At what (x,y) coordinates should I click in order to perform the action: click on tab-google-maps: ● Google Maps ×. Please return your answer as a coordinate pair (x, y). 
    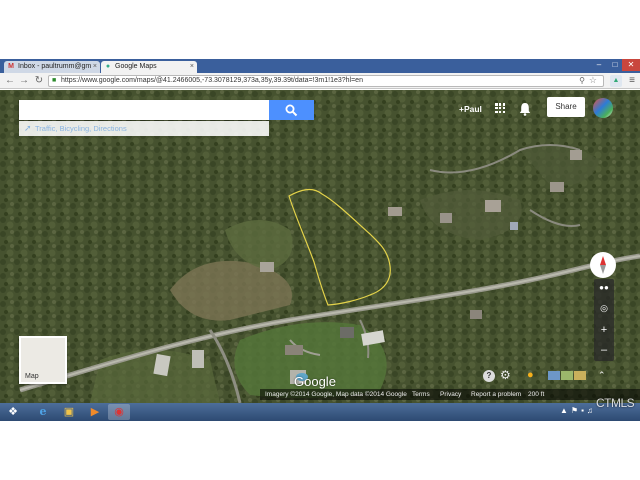
    Looking at the image, I should click on (149, 67).